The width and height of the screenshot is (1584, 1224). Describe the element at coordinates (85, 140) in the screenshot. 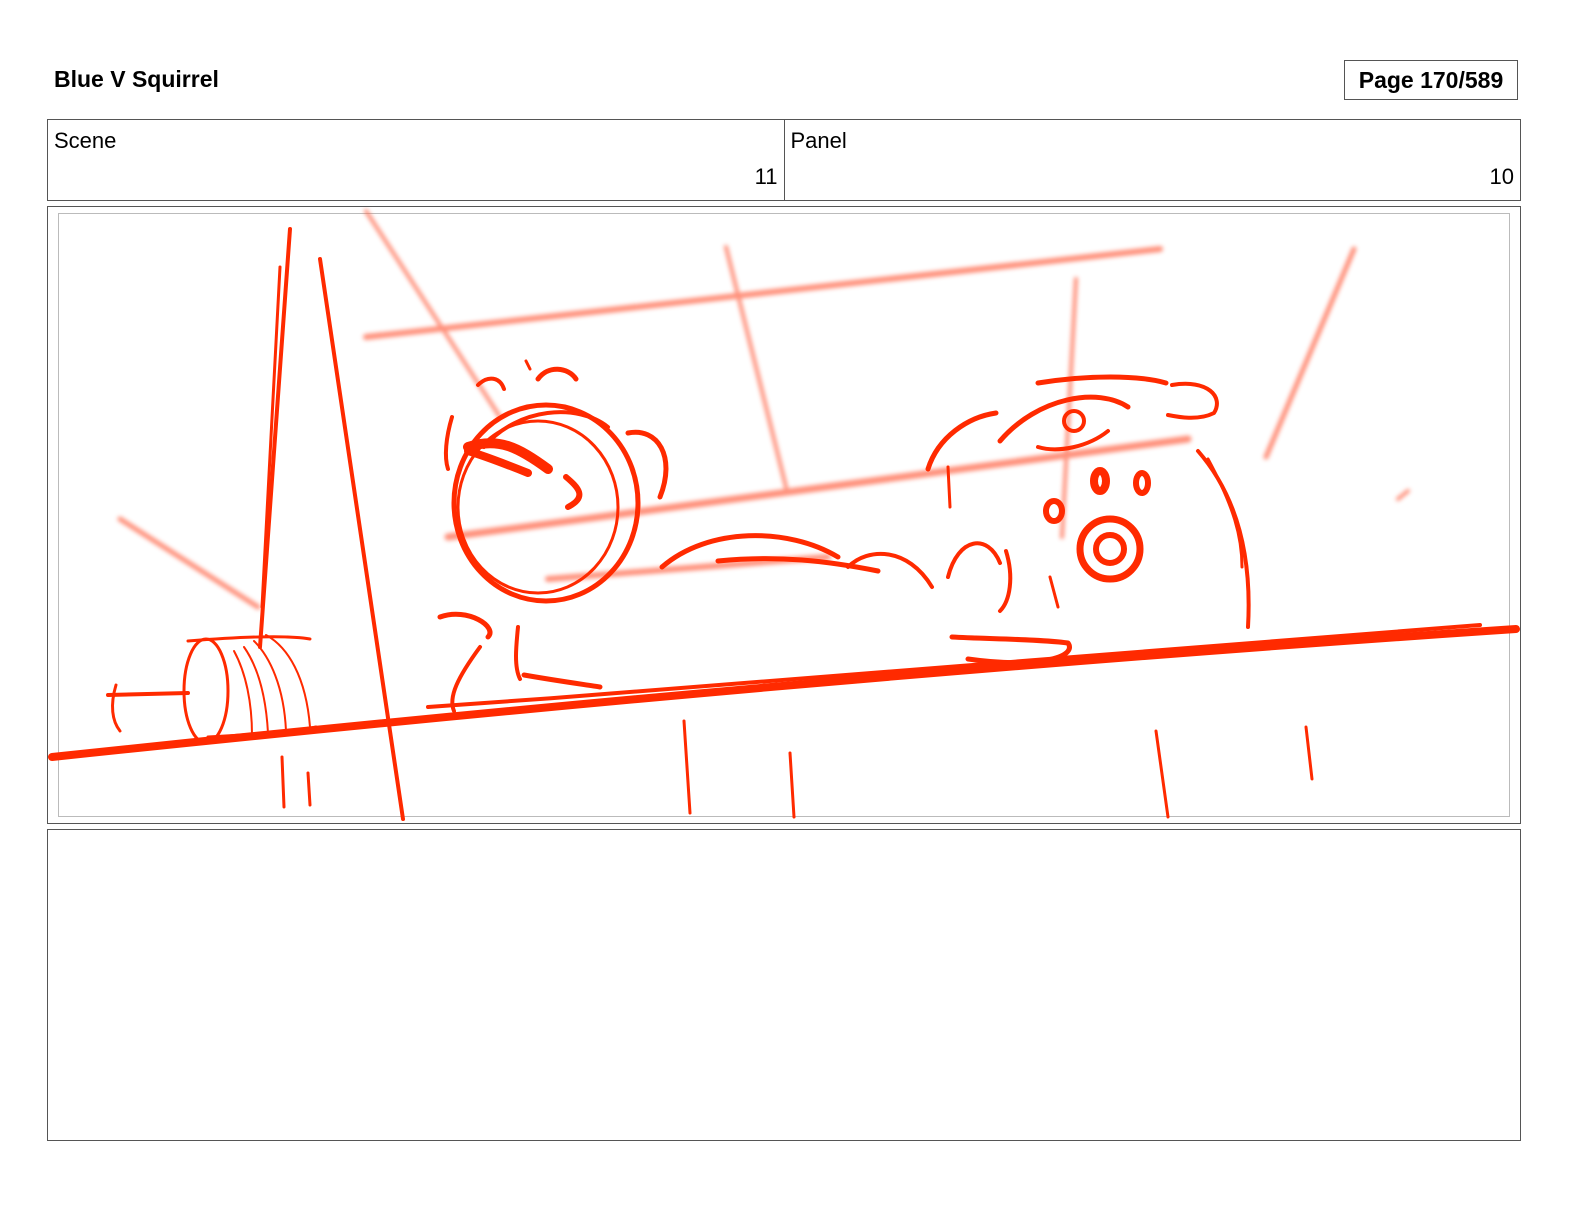

I see `scene-label: Scene` at that location.